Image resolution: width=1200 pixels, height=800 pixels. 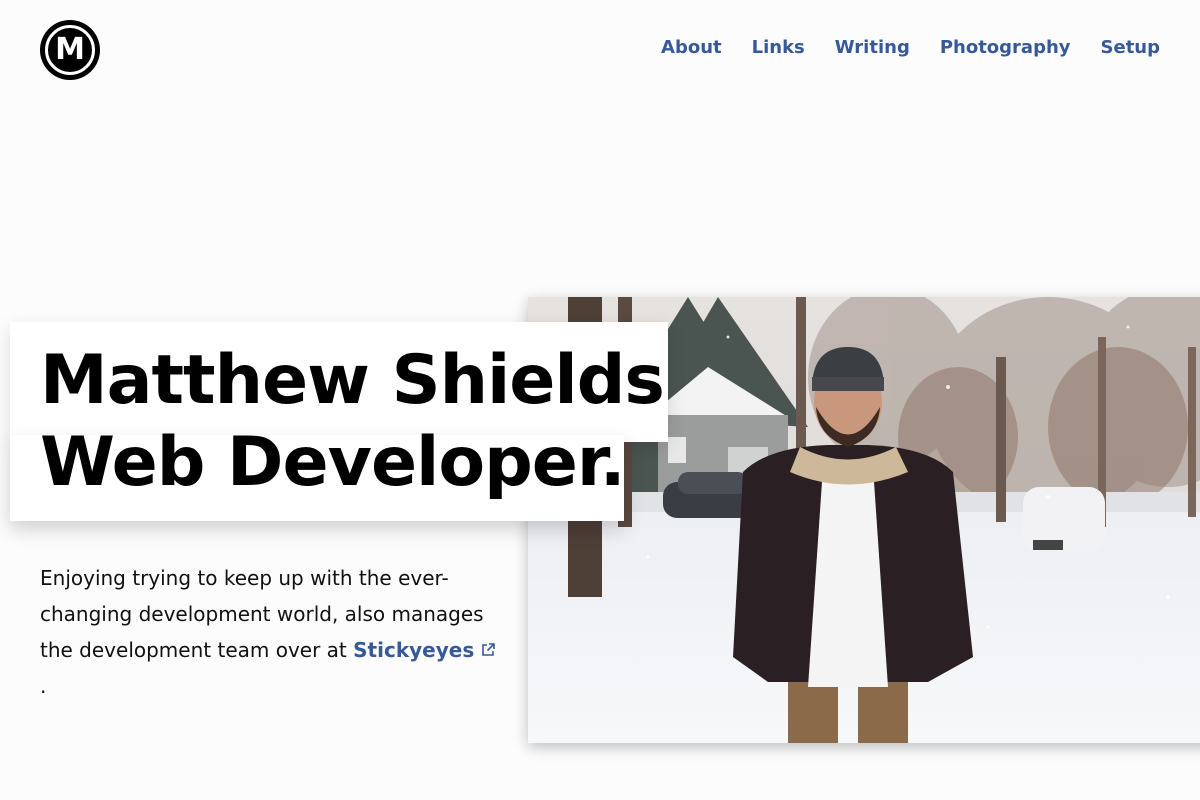 I want to click on stickyeyes-link: Stickyeyes, so click(x=424, y=650).